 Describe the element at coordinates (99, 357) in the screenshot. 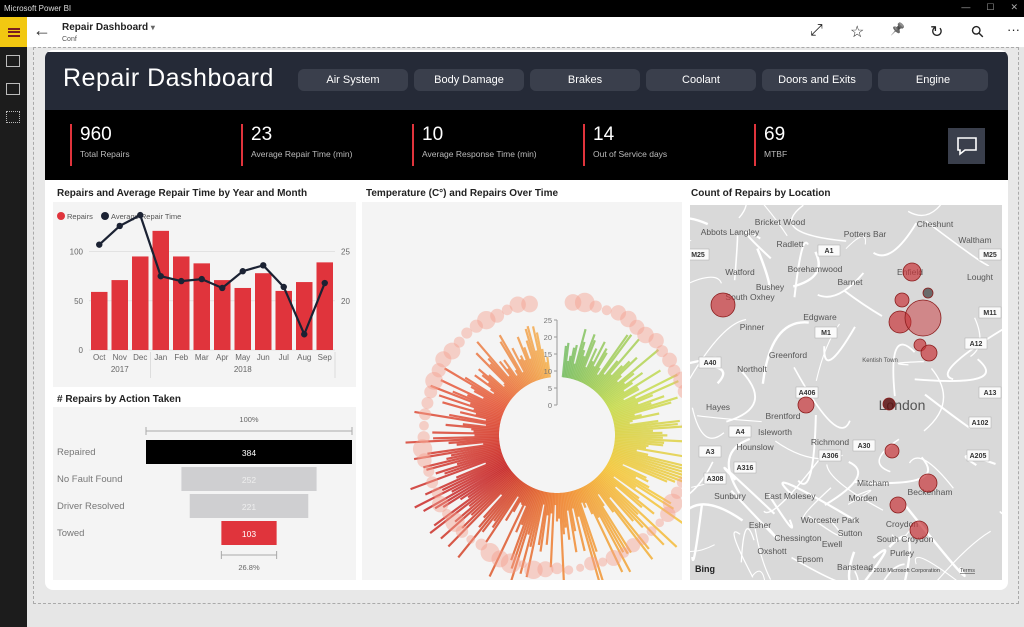

I see `x-tick-label: Oct` at that location.